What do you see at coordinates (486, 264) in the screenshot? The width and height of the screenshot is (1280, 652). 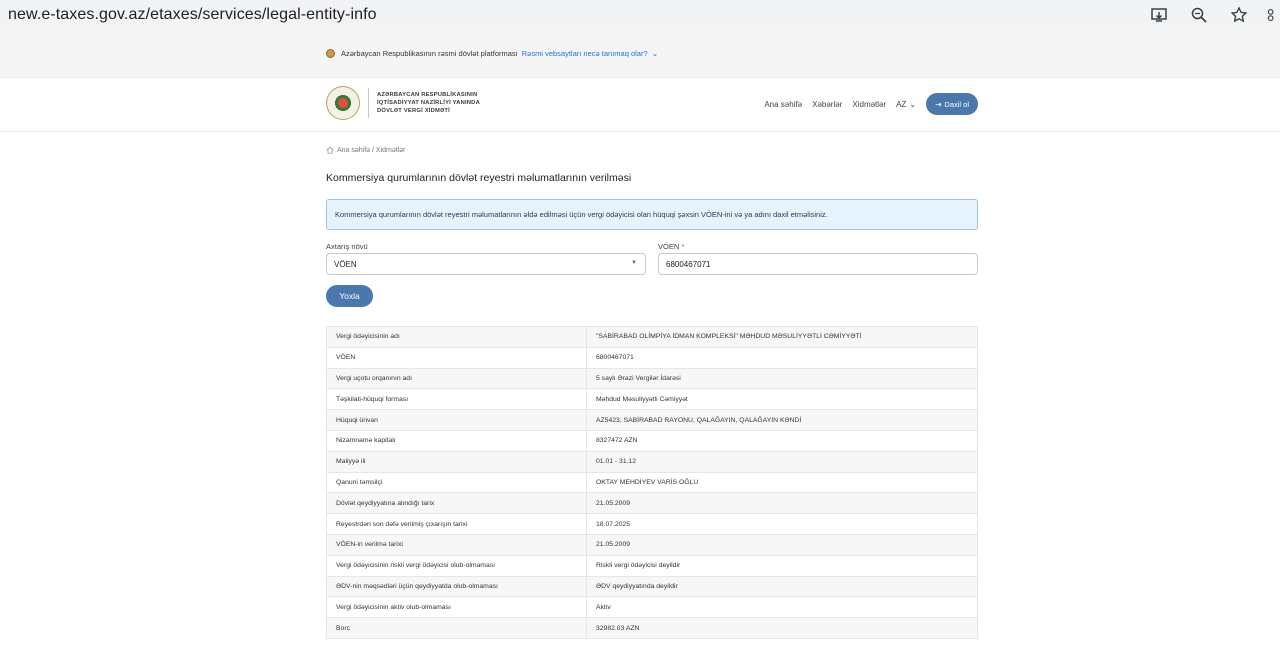 I see `search-type-select: VÖEN ▼` at bounding box center [486, 264].